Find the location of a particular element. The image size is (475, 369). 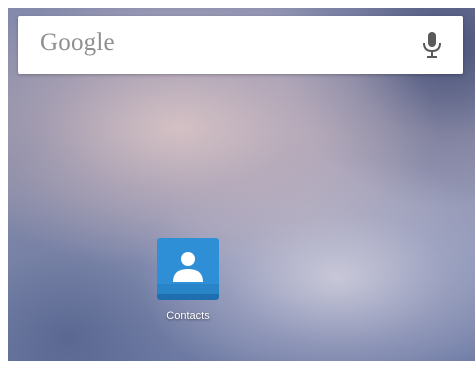

search-placeholder: Google is located at coordinates (77, 42).